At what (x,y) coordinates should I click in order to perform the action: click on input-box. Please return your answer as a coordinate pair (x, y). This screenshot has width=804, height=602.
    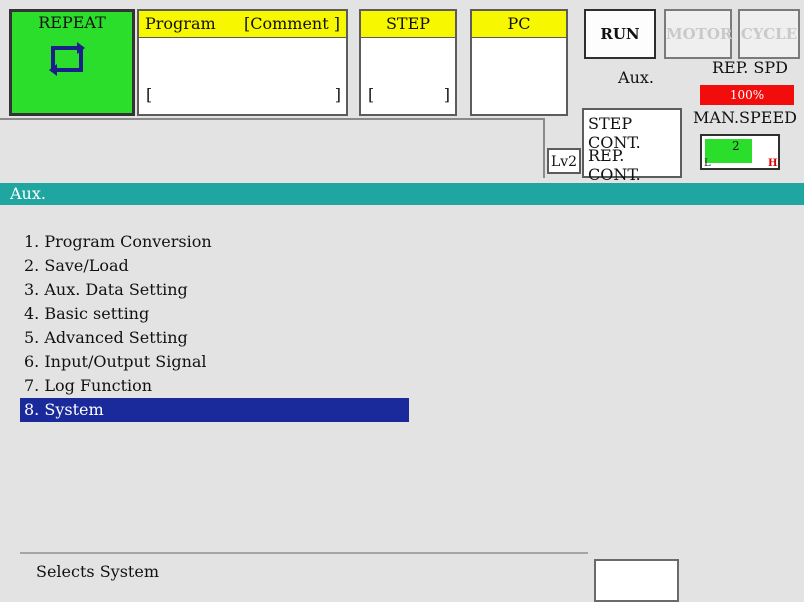
    Looking at the image, I should click on (636, 580).